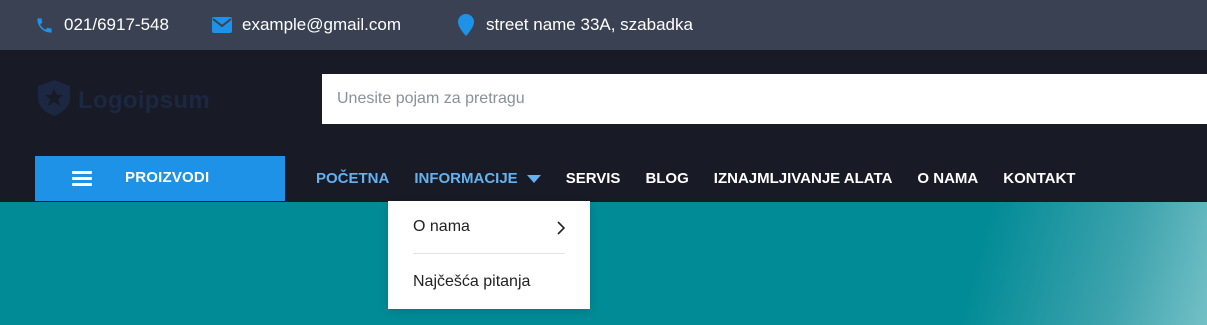 The image size is (1207, 325). What do you see at coordinates (561, 230) in the screenshot?
I see `chevron-right-icon` at bounding box center [561, 230].